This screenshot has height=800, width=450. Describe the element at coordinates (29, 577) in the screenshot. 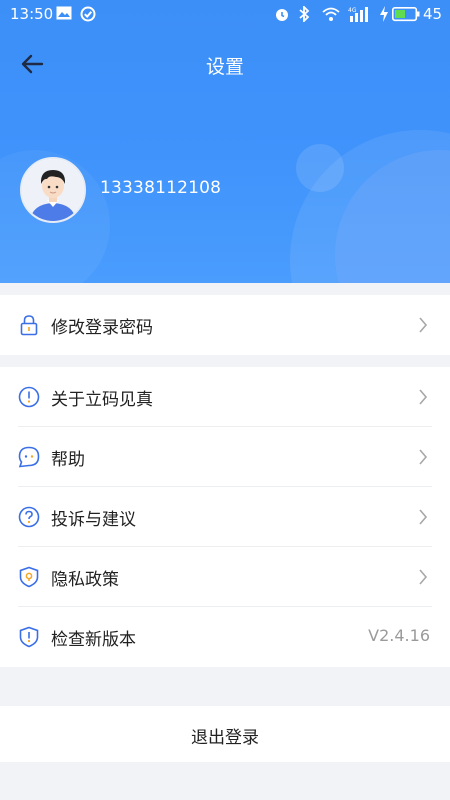

I see `shield-location-icon` at that location.